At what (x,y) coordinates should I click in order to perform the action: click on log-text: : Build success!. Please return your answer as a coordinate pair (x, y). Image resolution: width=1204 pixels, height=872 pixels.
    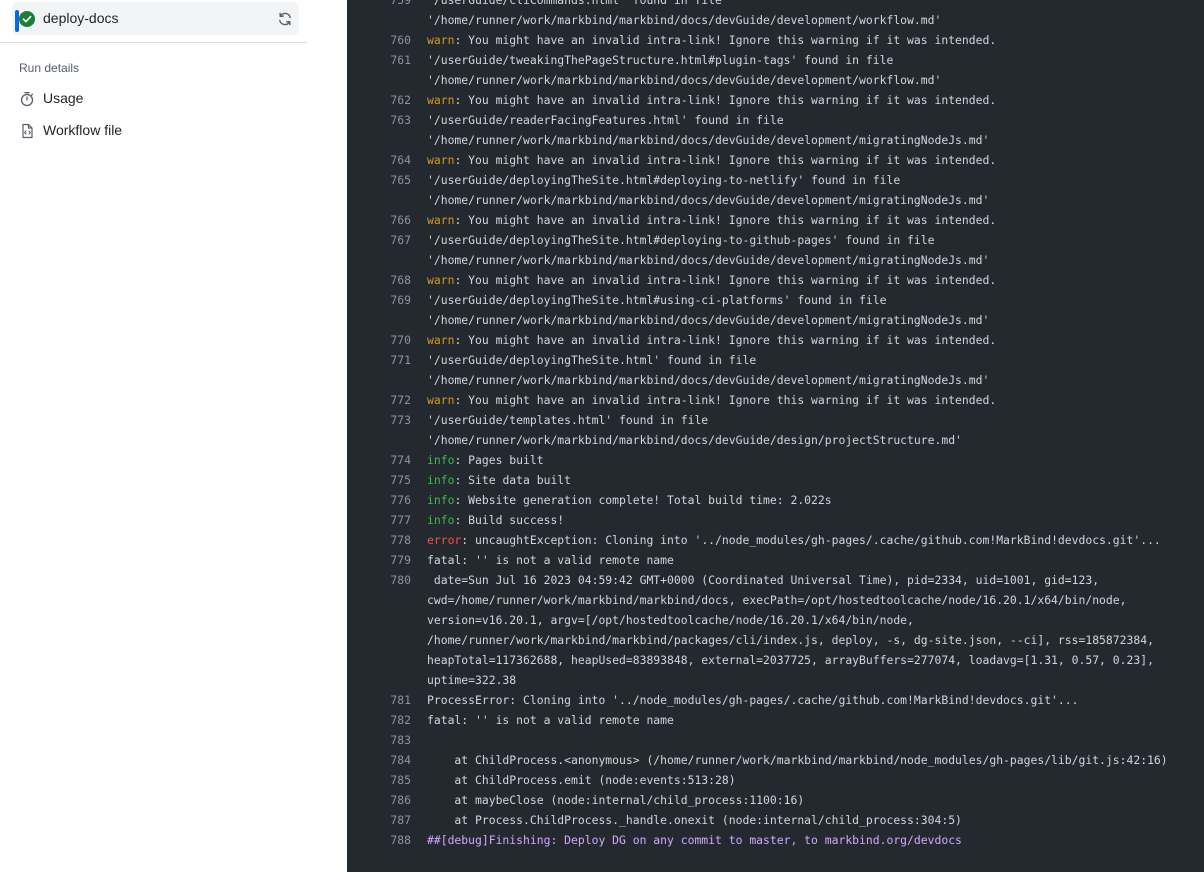
    Looking at the image, I should click on (509, 520).